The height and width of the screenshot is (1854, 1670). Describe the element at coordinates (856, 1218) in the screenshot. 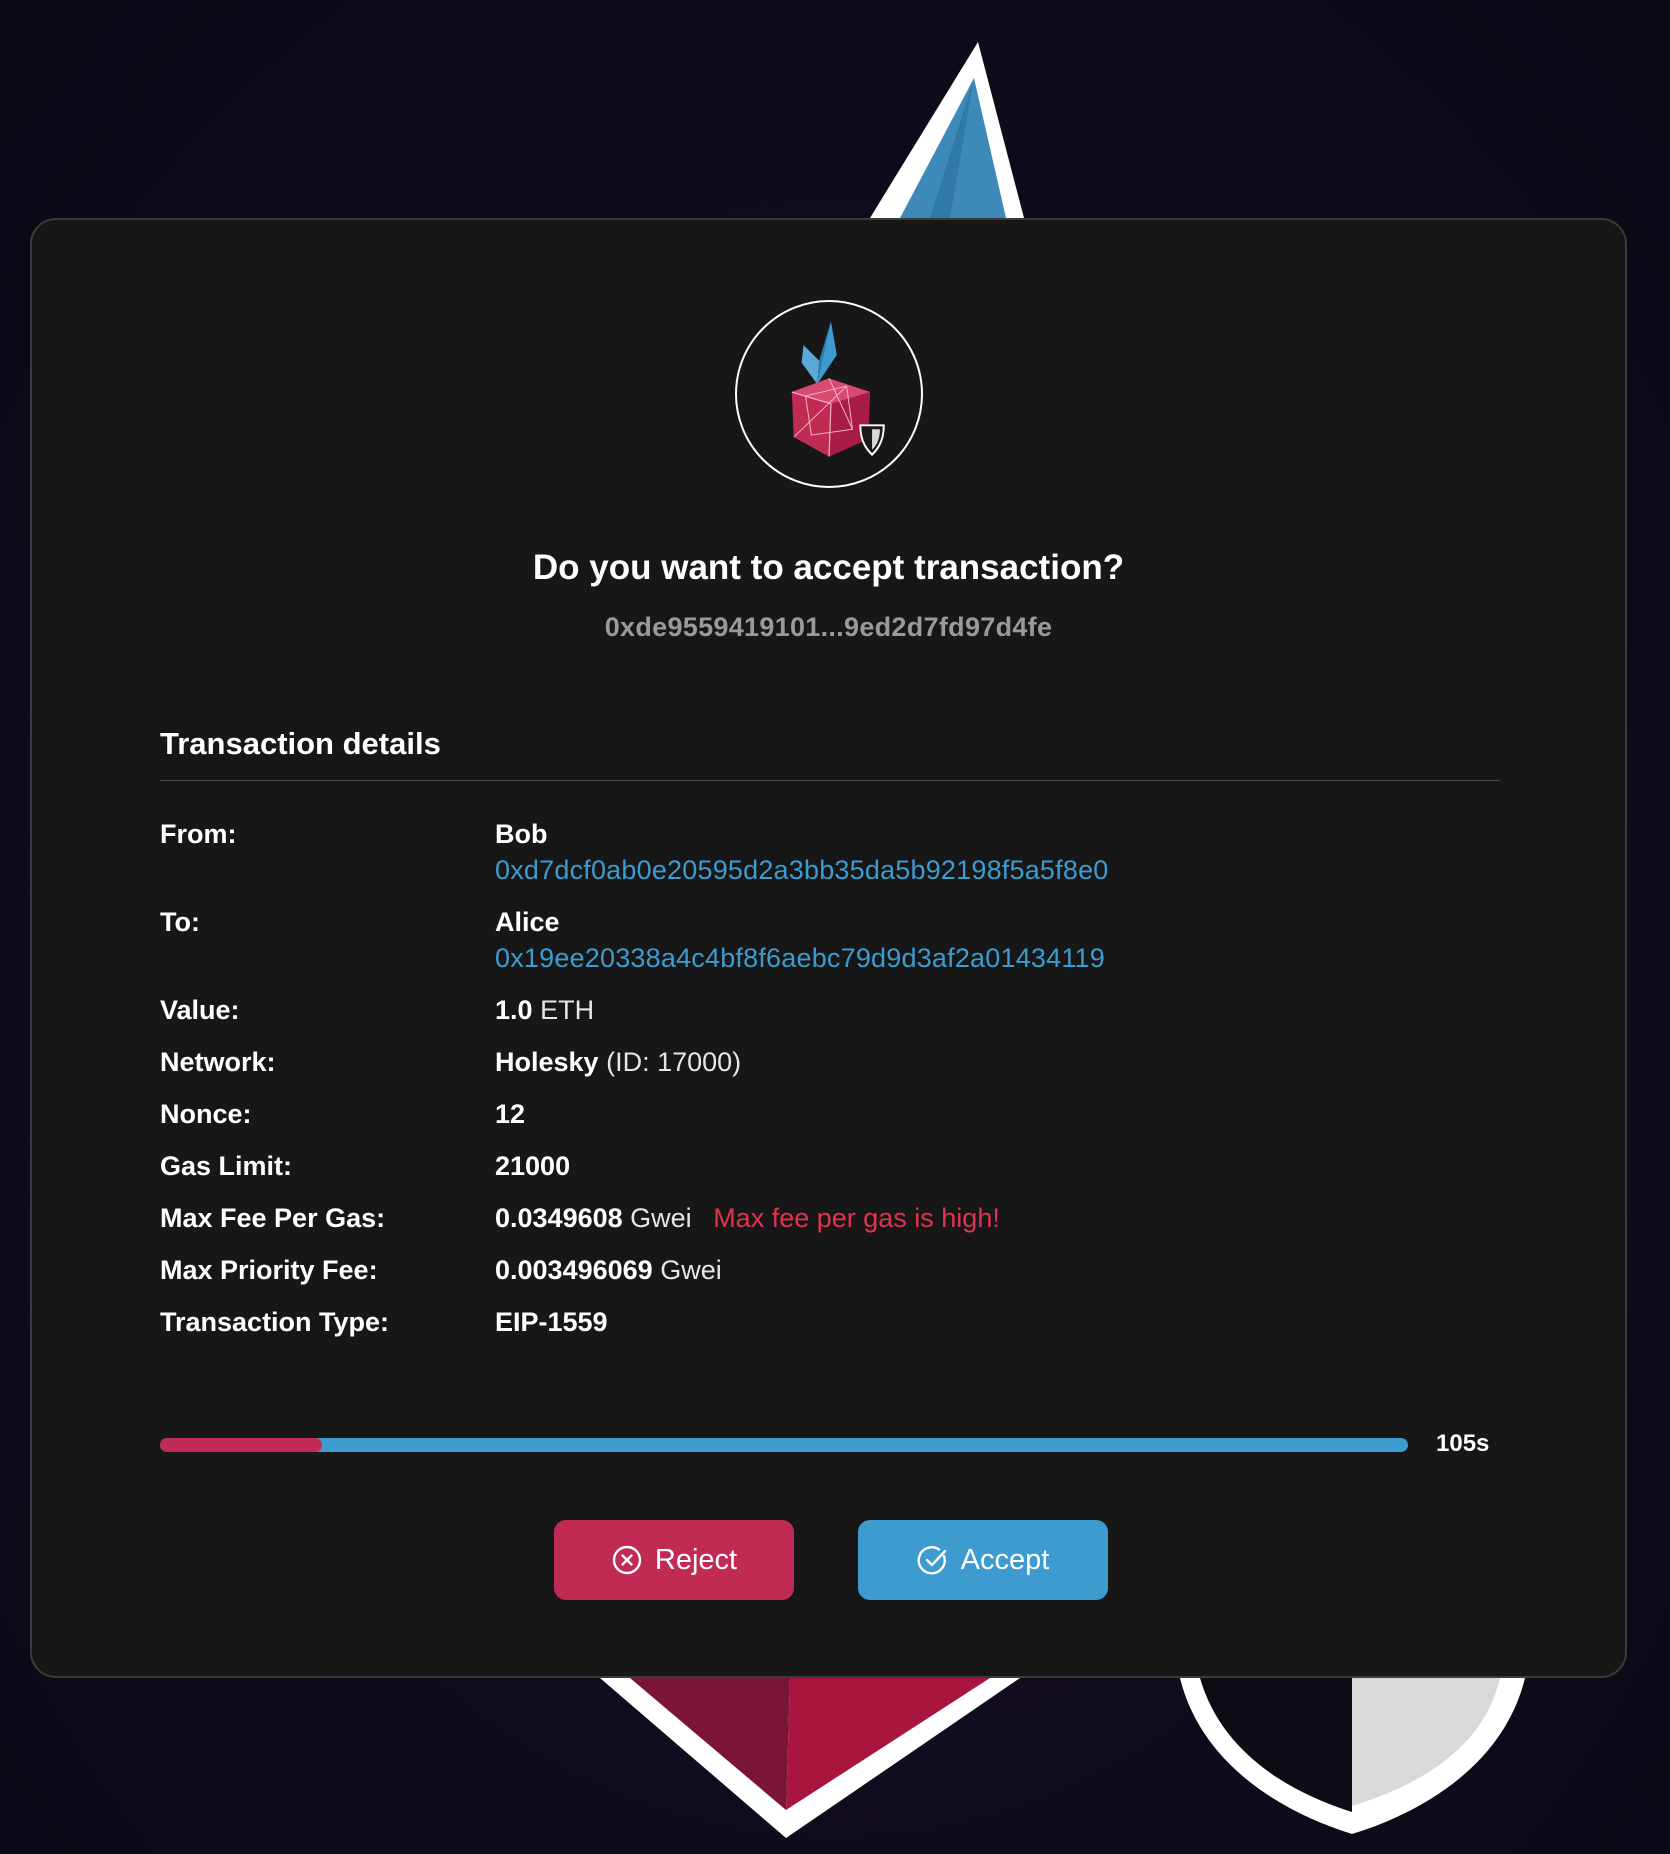

I see `max-fee-warning: Max fee per gas is high!` at that location.